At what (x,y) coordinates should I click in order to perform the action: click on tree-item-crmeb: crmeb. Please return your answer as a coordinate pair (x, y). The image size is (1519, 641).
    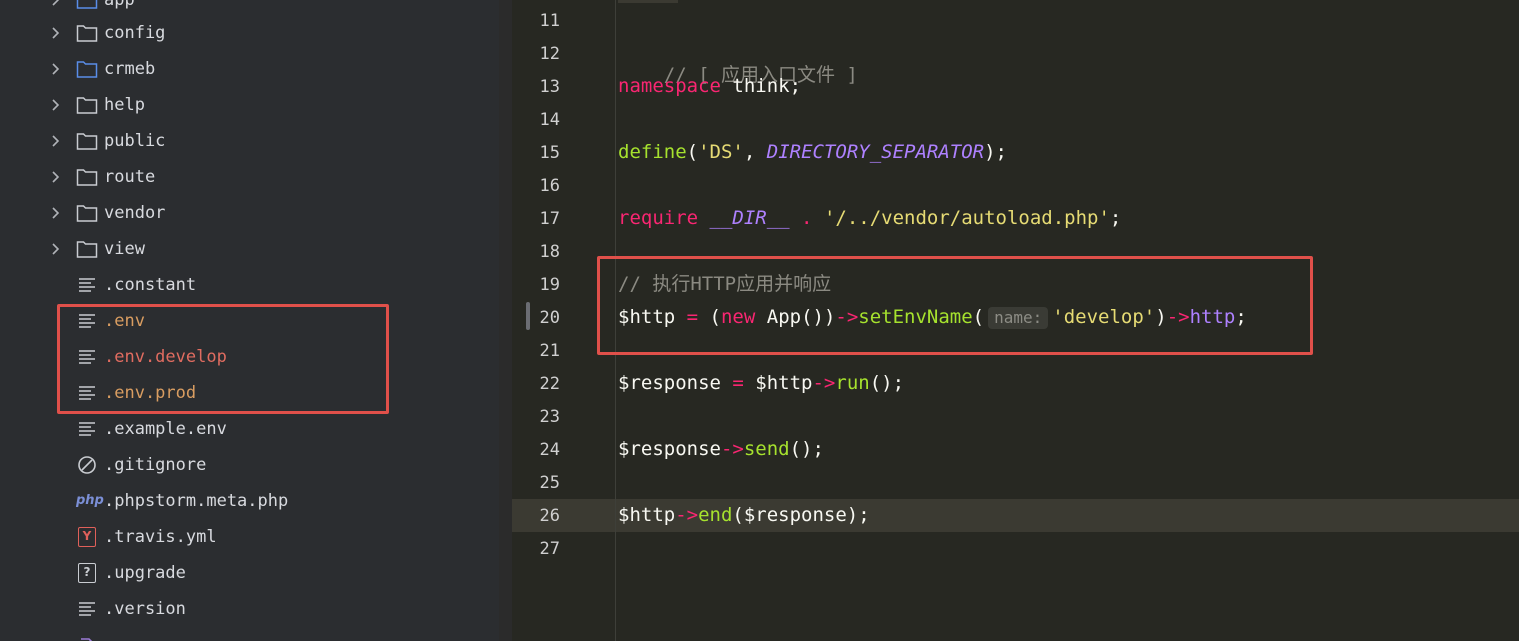
    Looking at the image, I should click on (249, 69).